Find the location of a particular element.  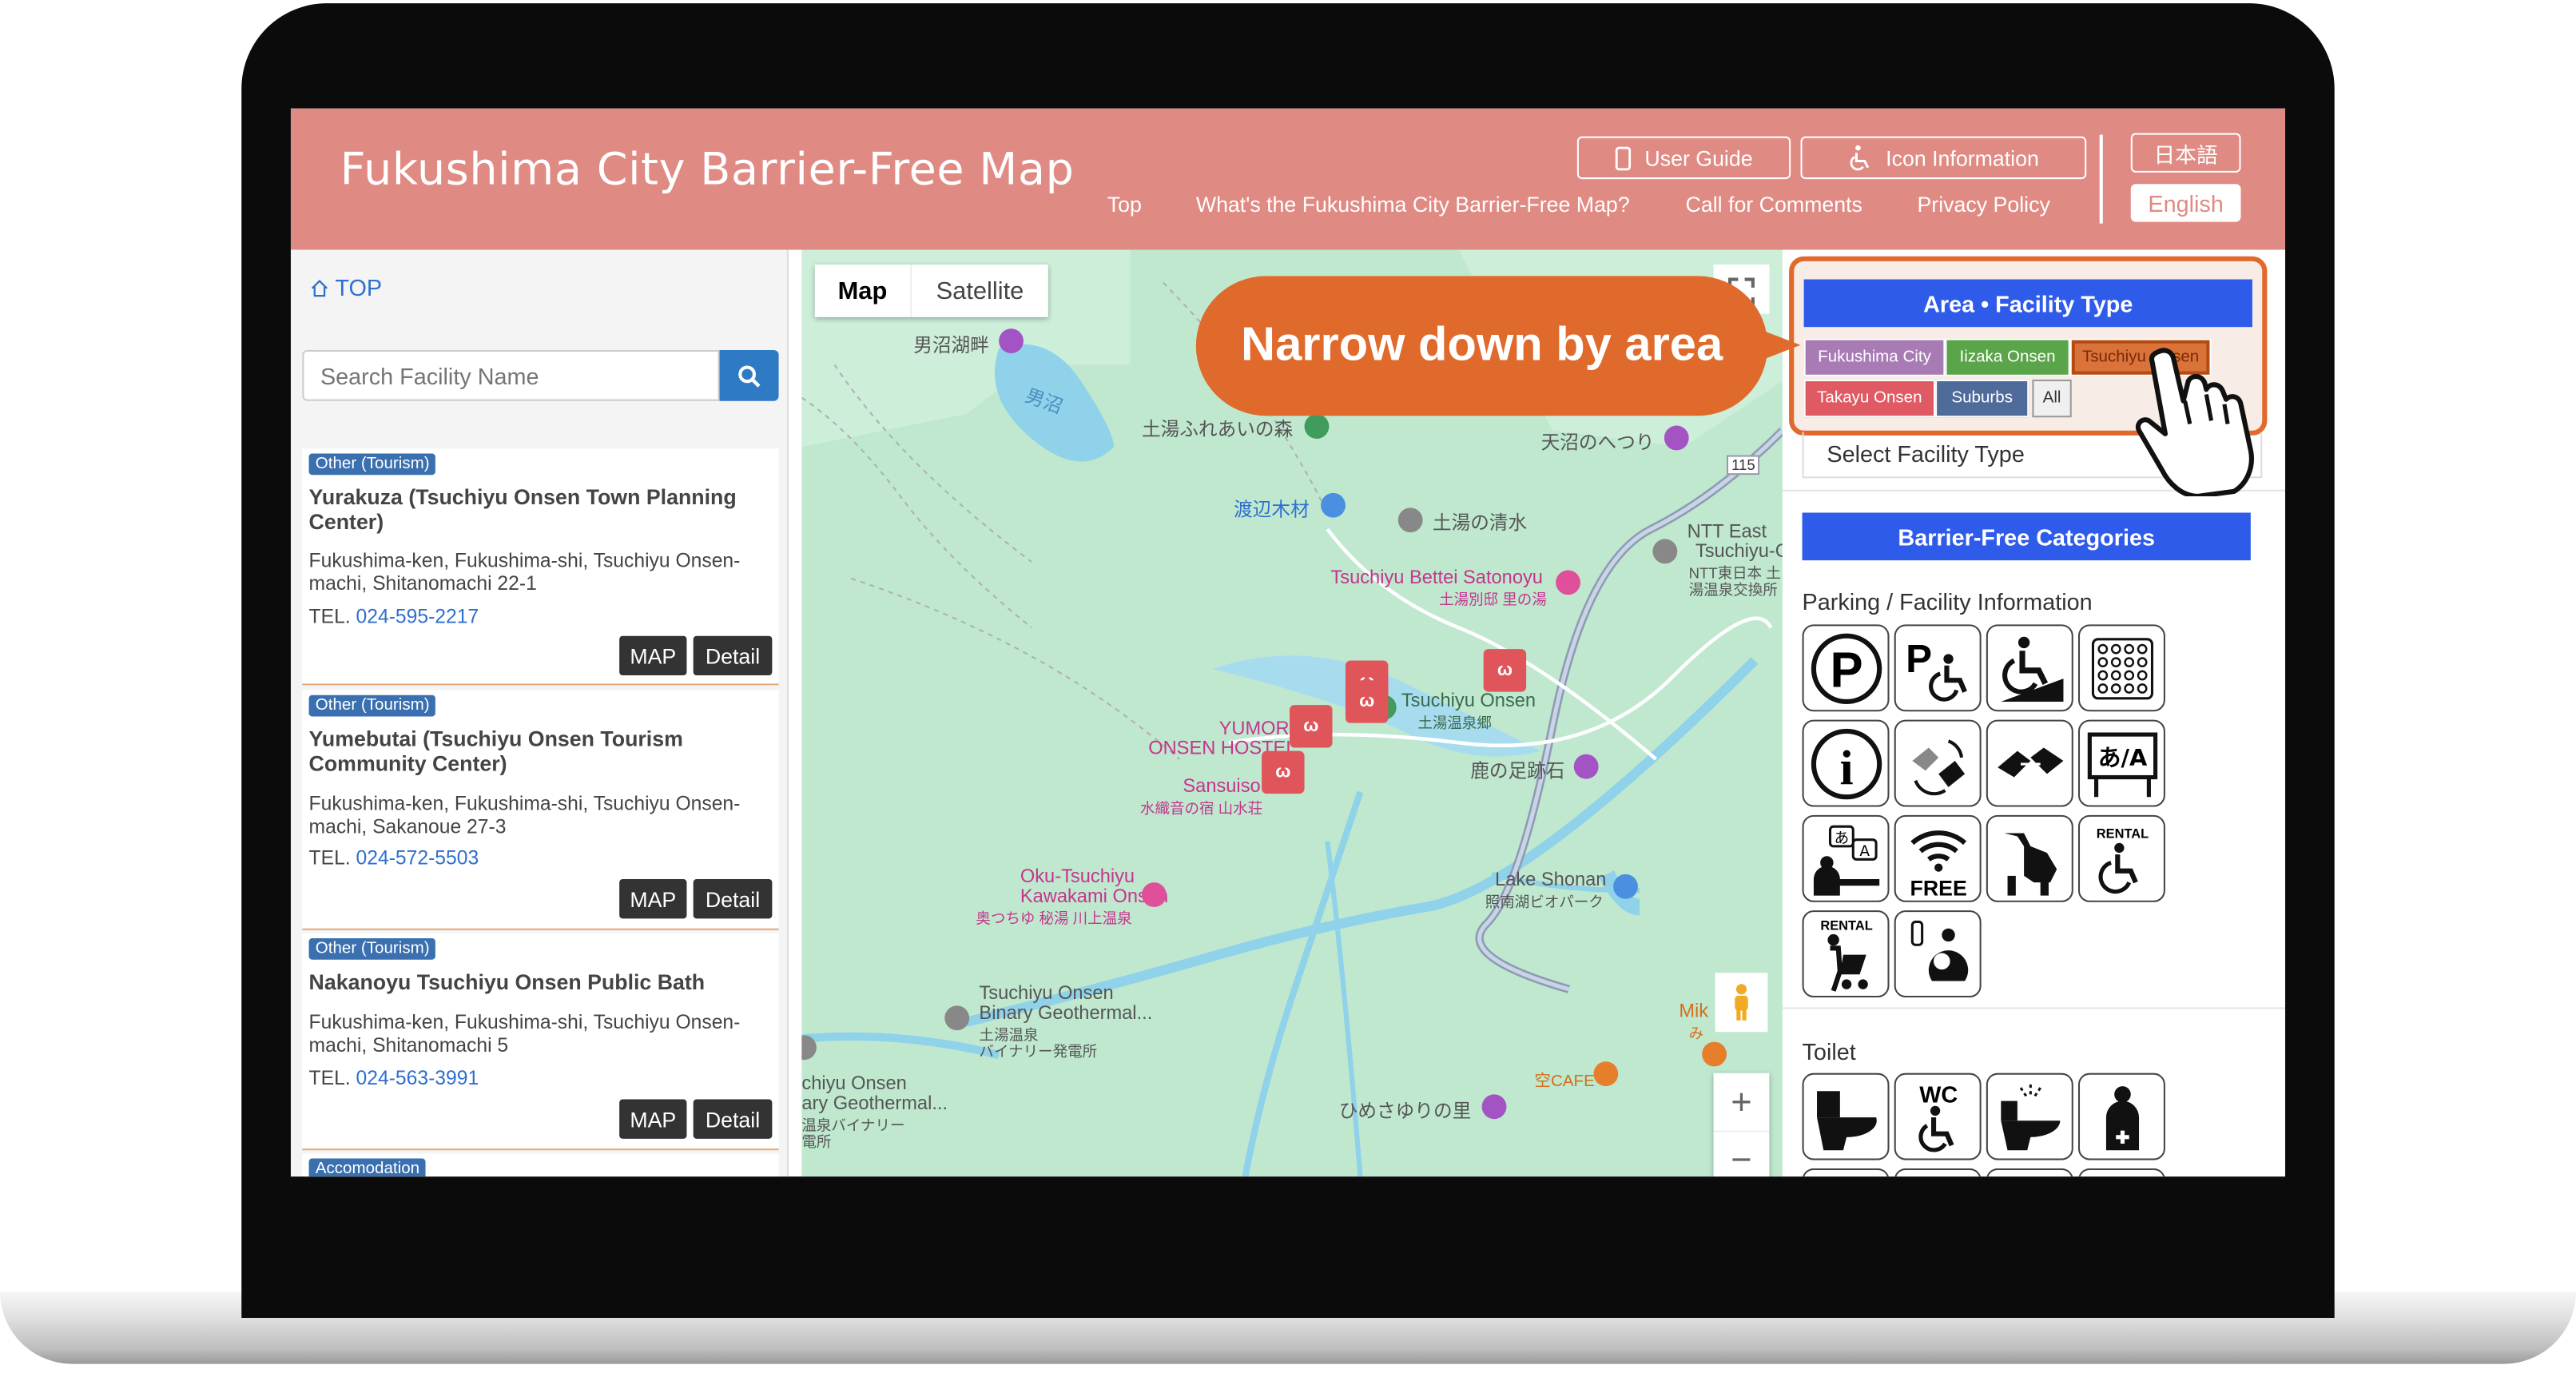

tel-link: 024-572-5503 is located at coordinates (417, 858).